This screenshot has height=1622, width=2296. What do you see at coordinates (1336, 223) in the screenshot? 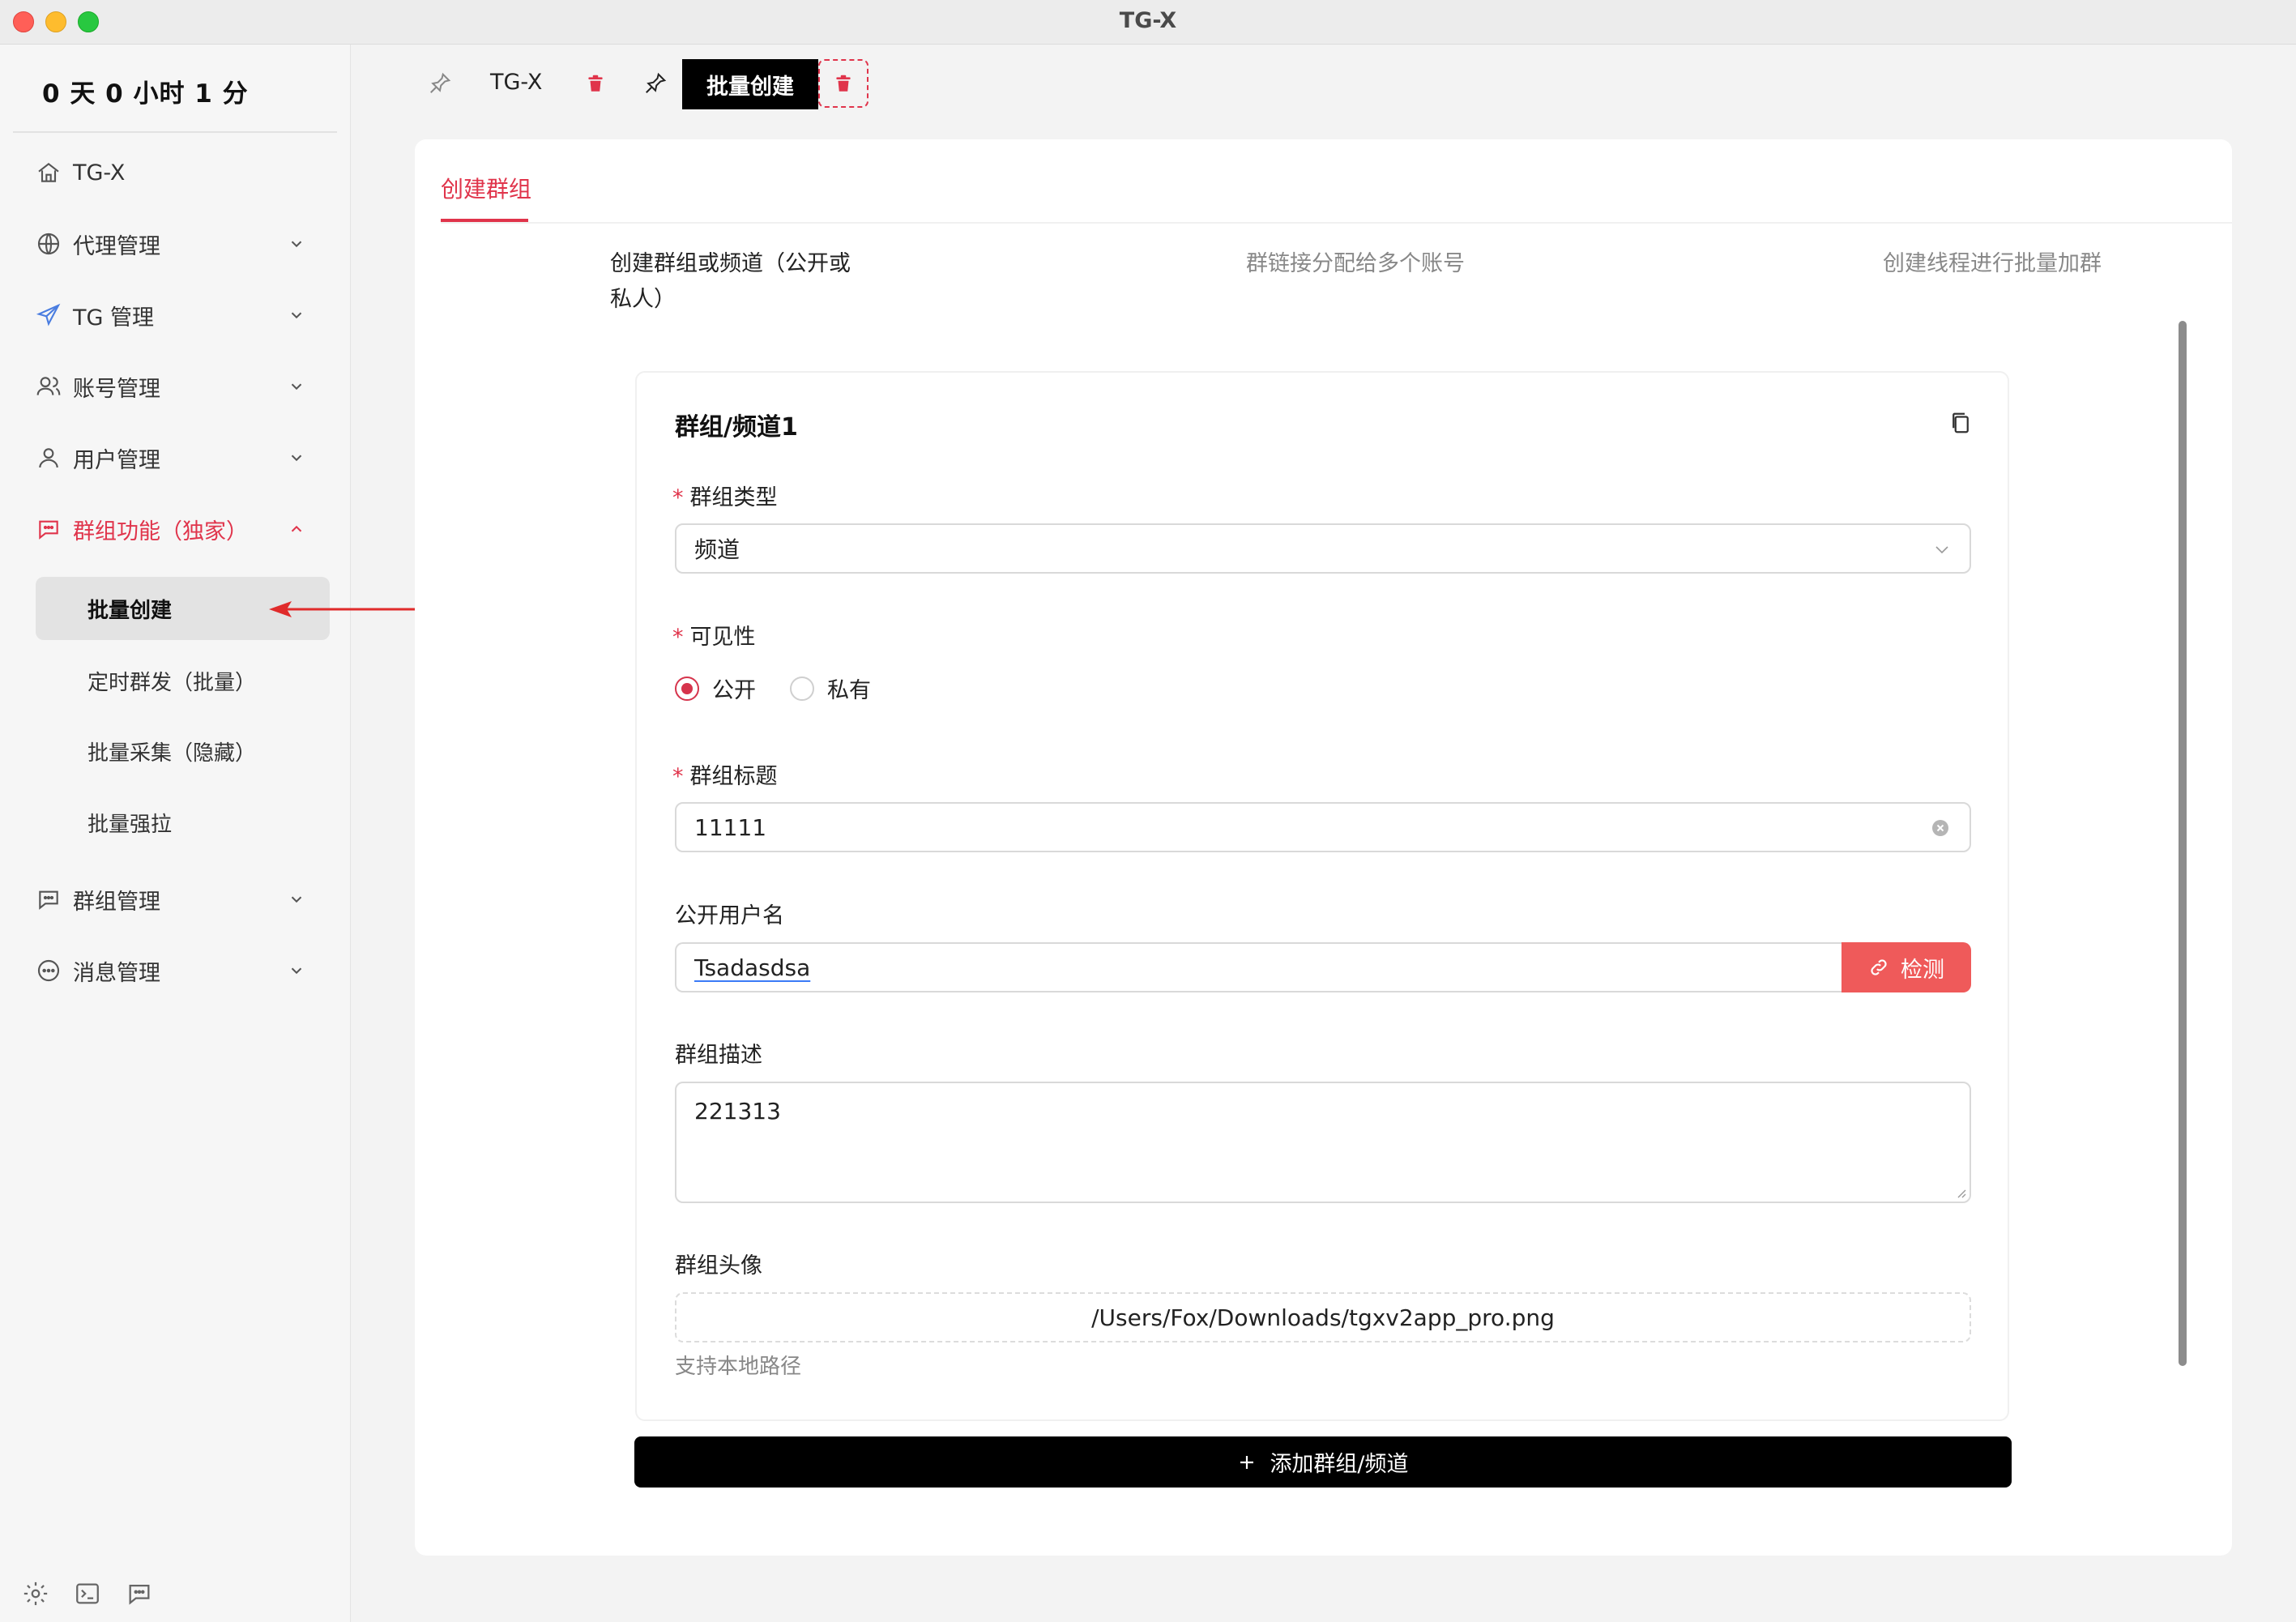
I see `tab-divider` at bounding box center [1336, 223].